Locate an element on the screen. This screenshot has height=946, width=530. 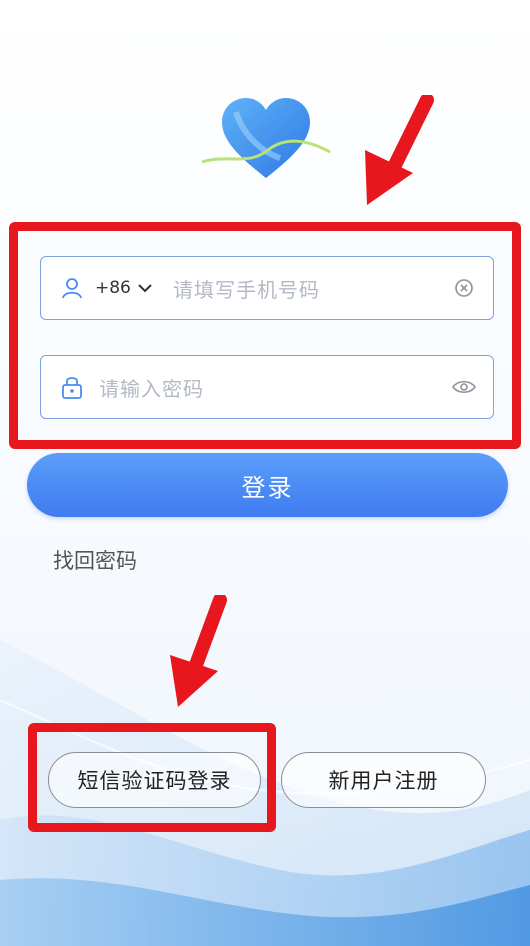
app-logo is located at coordinates (266, 138).